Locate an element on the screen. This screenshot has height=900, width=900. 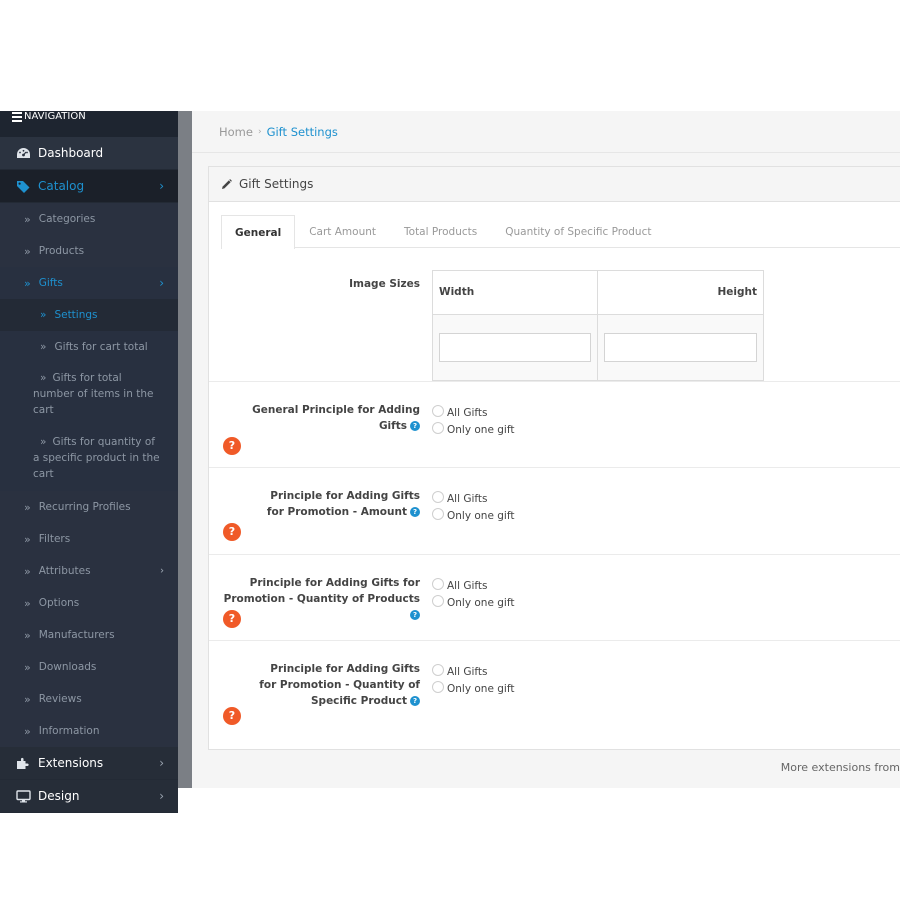
breadcrumb-home-link: Home is located at coordinates (236, 132).